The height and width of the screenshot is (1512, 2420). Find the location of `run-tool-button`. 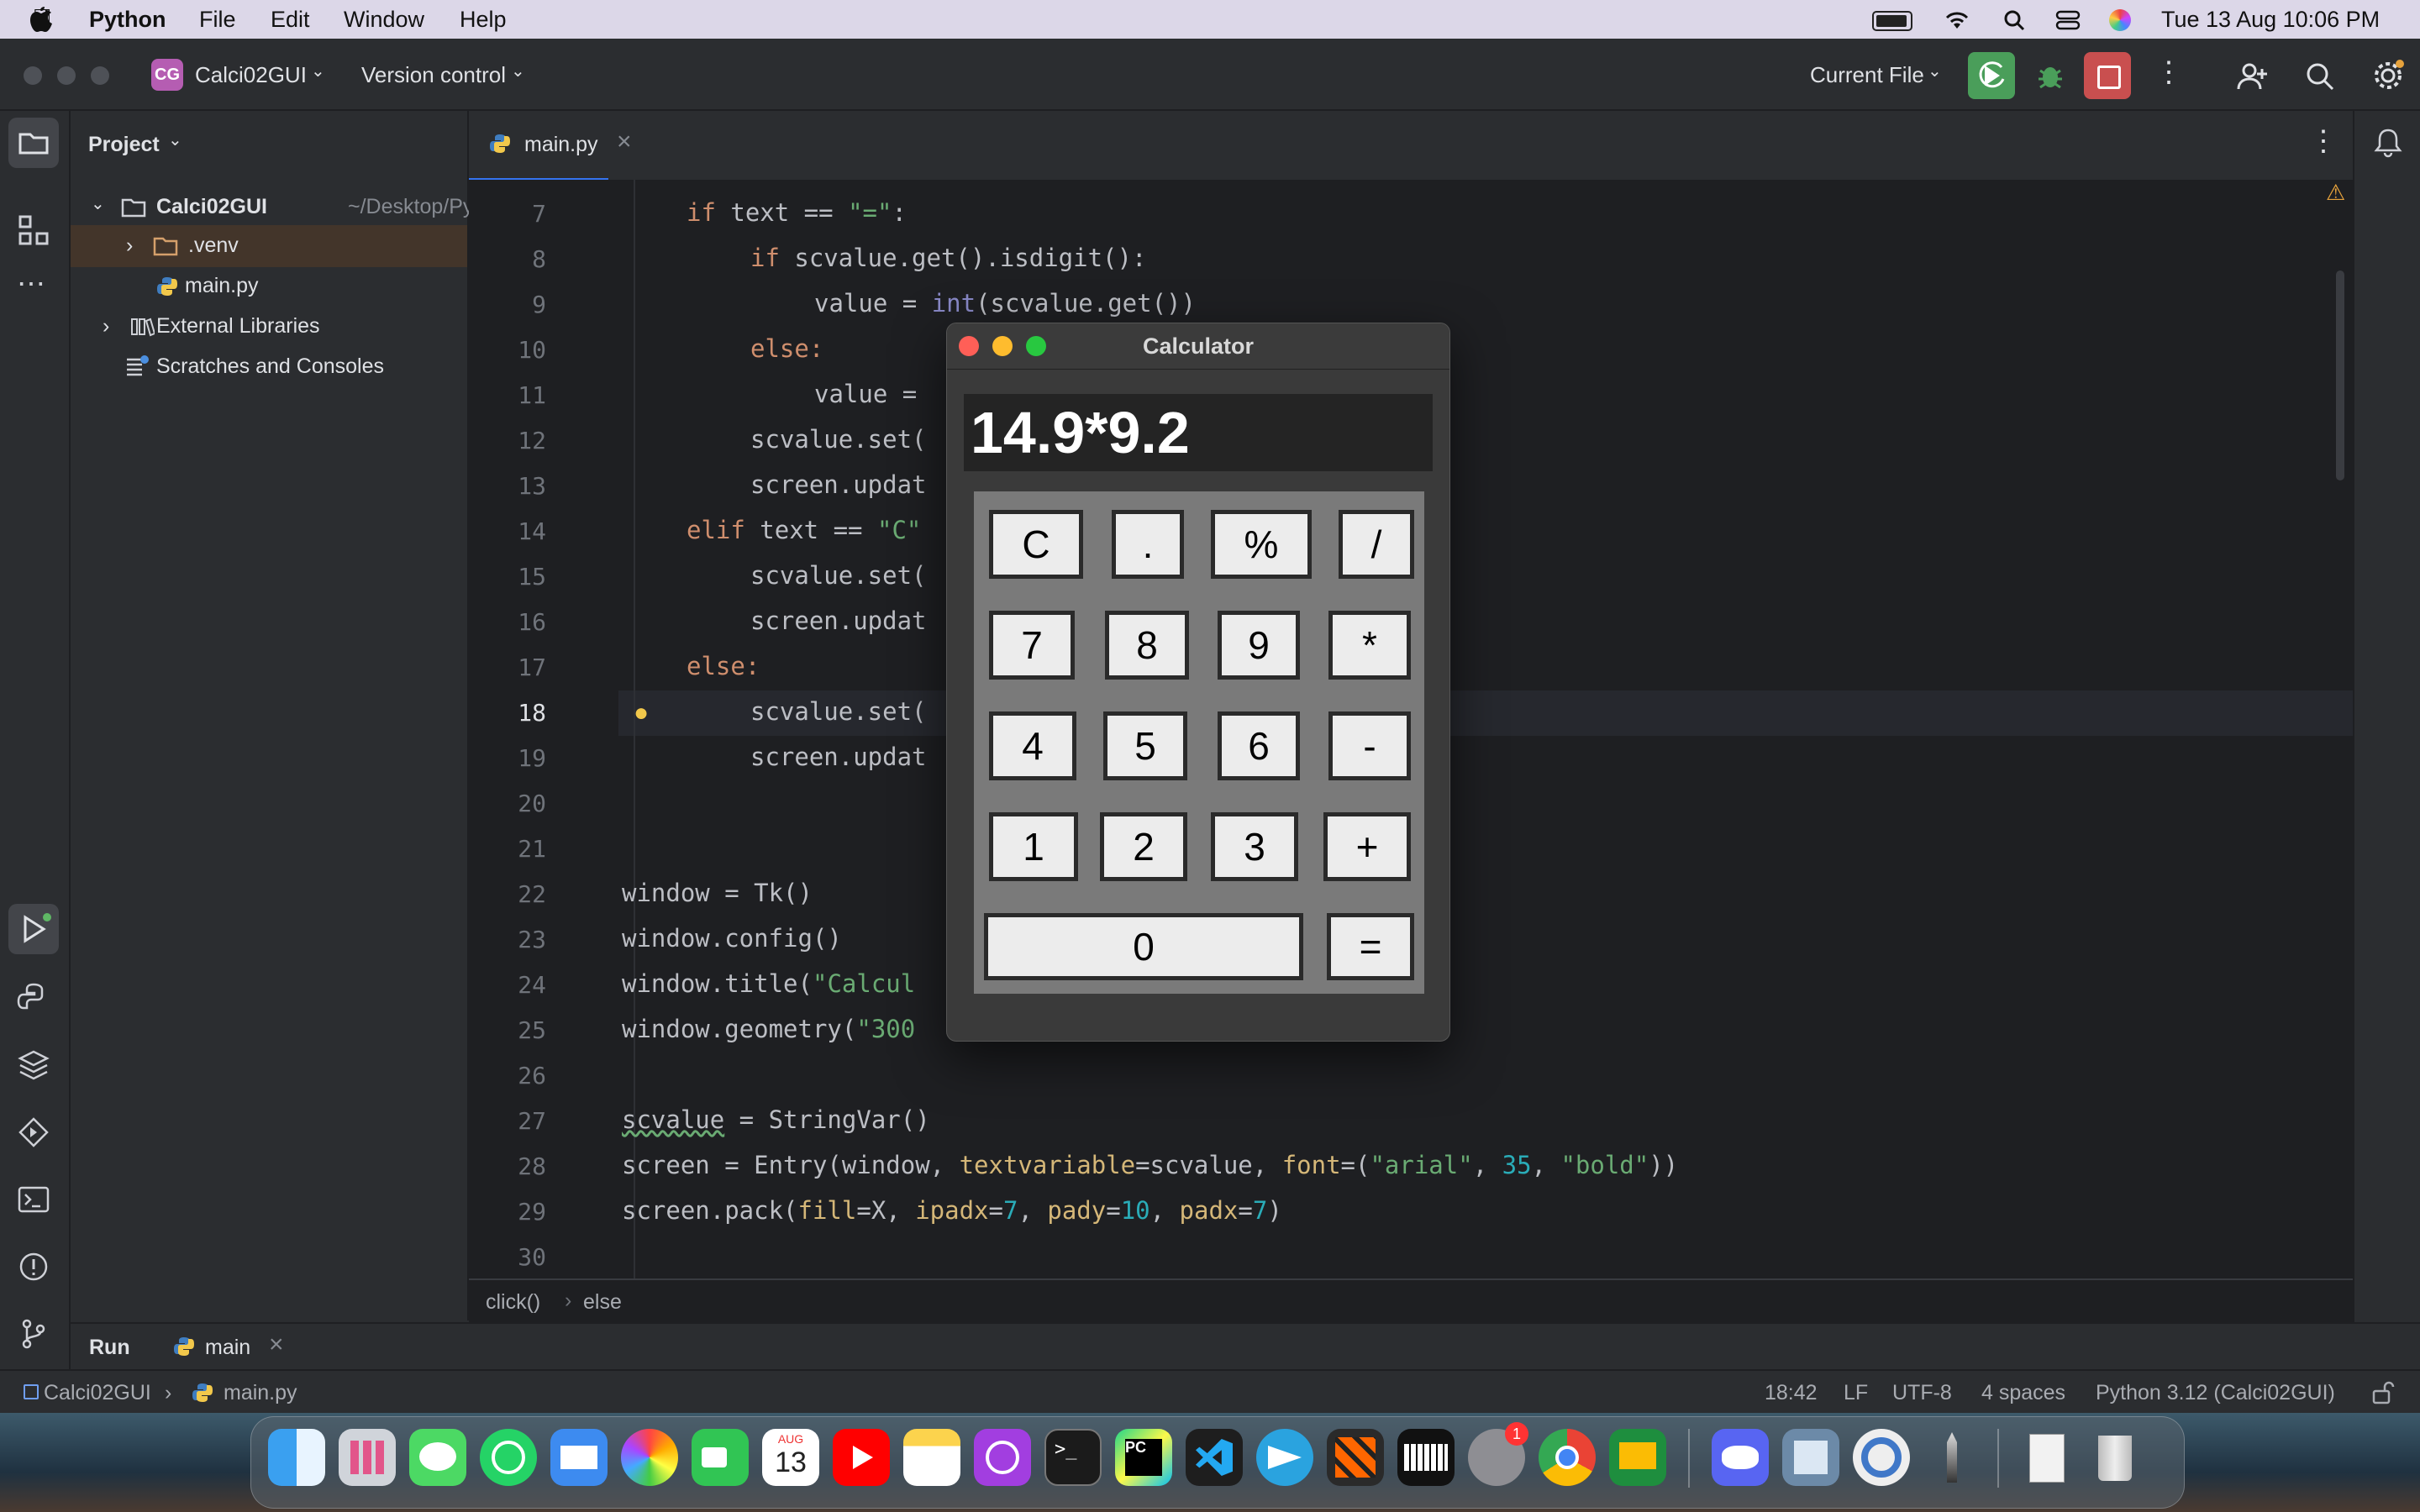

run-tool-button is located at coordinates (34, 929).